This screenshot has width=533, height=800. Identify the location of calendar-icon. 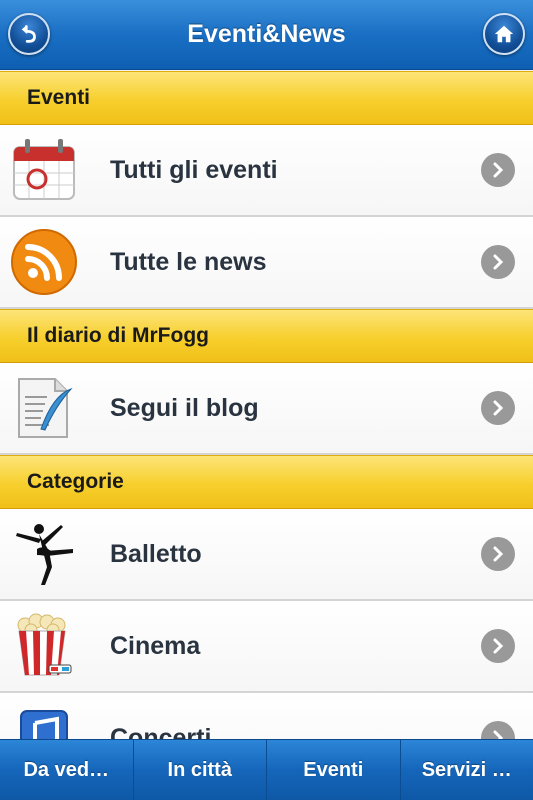
(44, 170).